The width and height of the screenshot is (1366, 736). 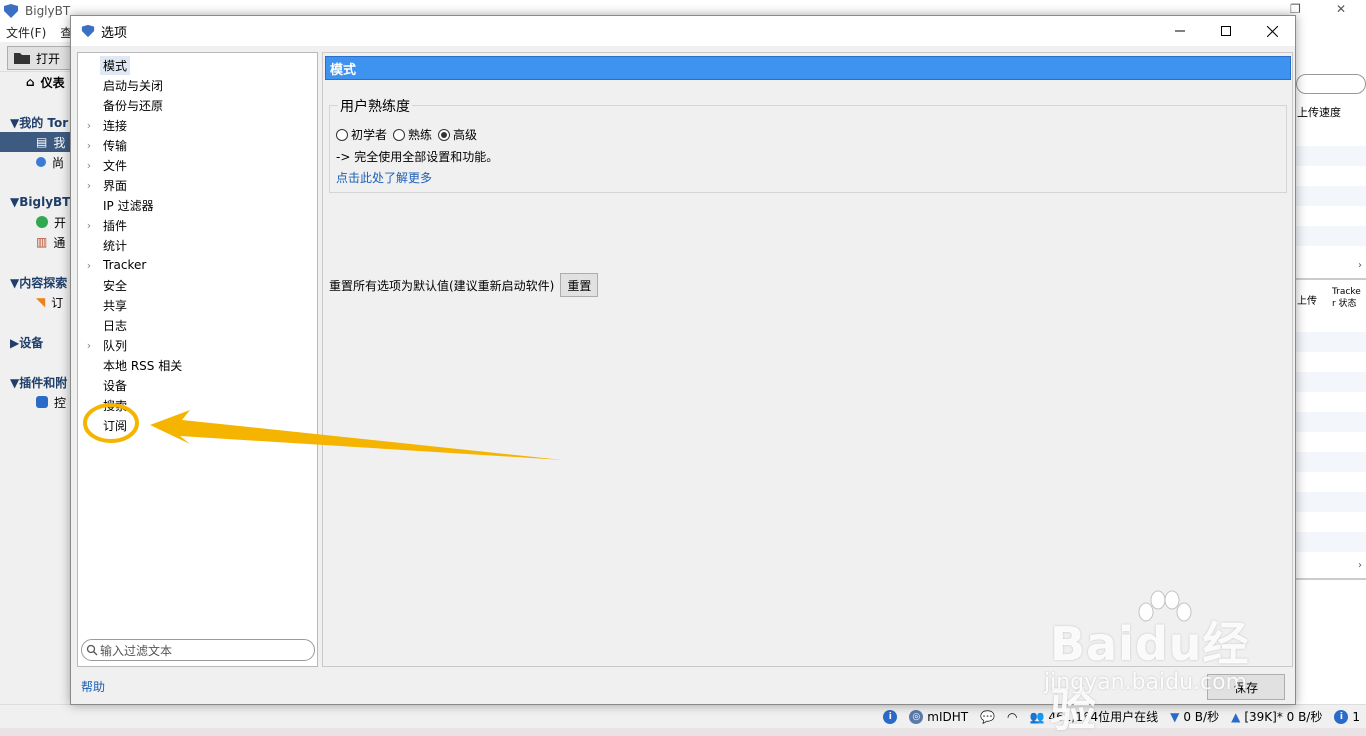 What do you see at coordinates (197, 405) in the screenshot?
I see `nav-item: 搜索` at bounding box center [197, 405].